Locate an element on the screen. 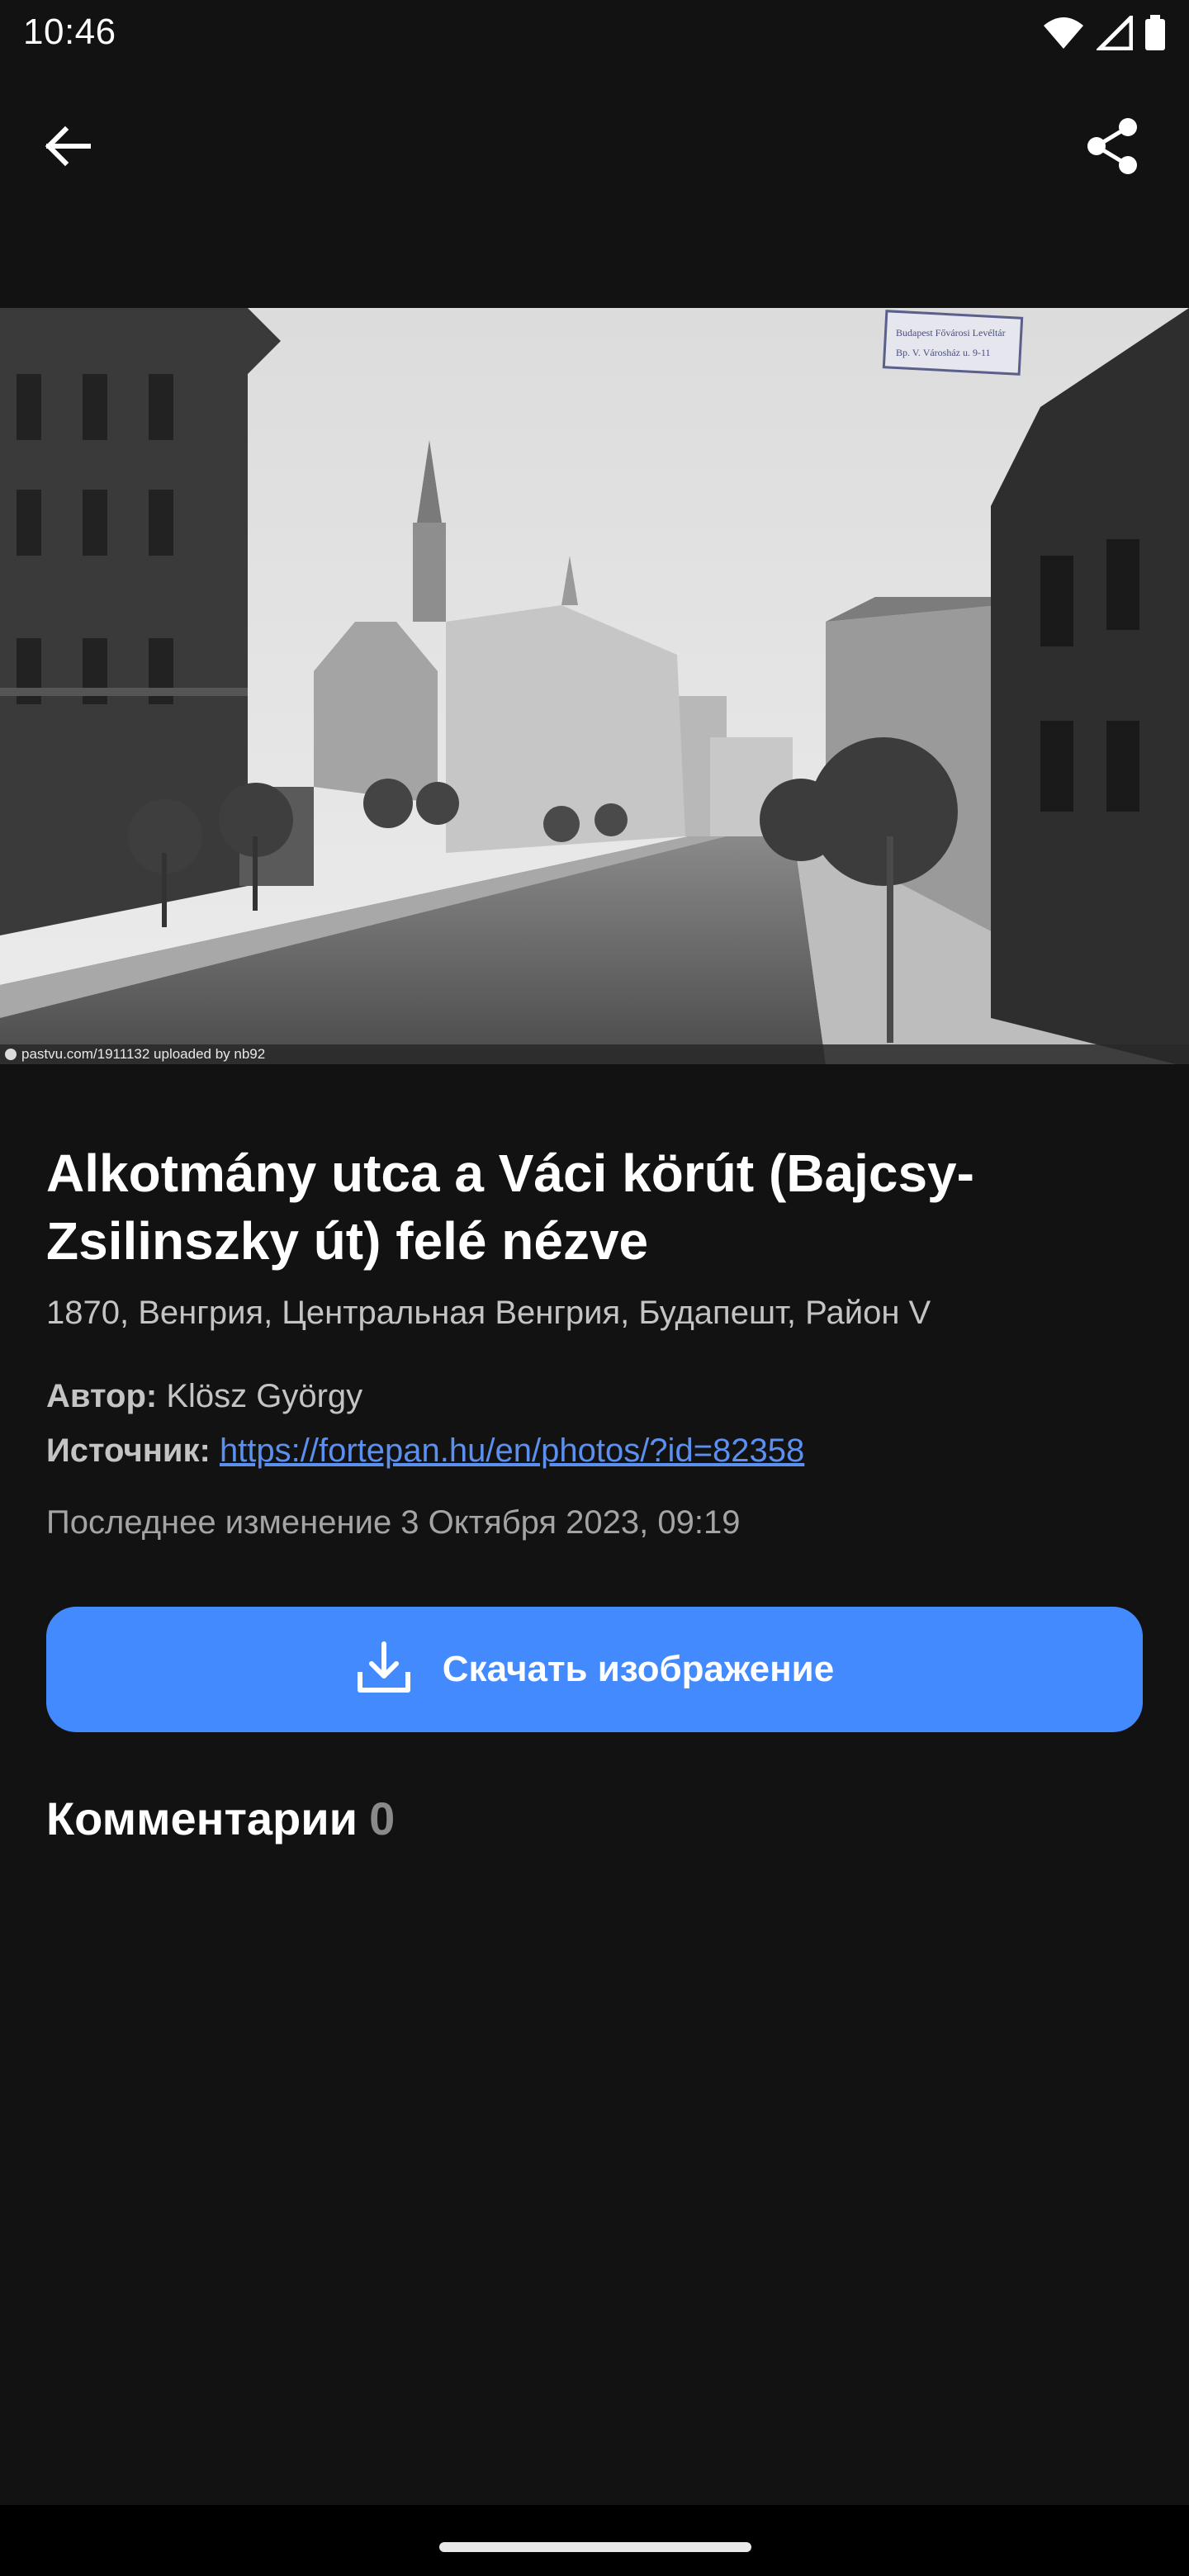 This screenshot has width=1189, height=2576. photo-credit: pastvu.com/1911132 uploaded by nb92 is located at coordinates (594, 1054).